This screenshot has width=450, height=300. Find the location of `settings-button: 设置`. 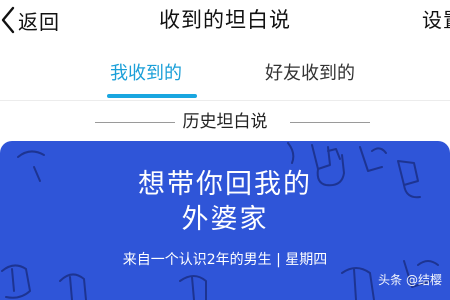

settings-button: 设置 is located at coordinates (436, 20).